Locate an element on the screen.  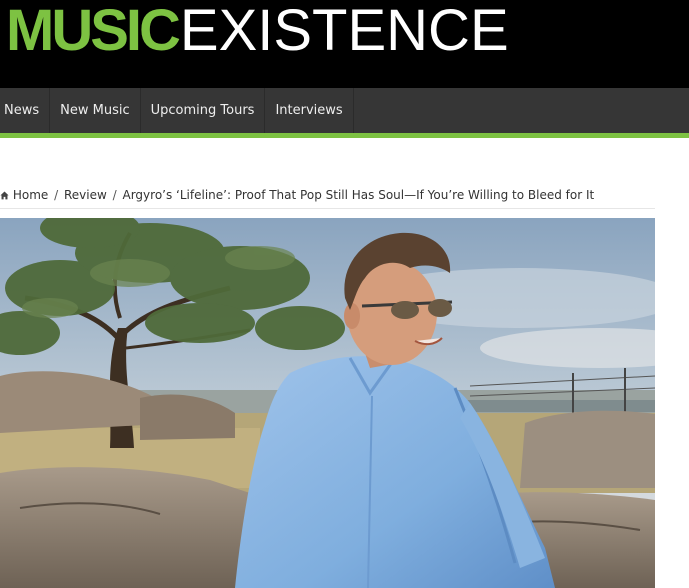
site-logo: MUSICEXISTENCE is located at coordinates (257, 33).